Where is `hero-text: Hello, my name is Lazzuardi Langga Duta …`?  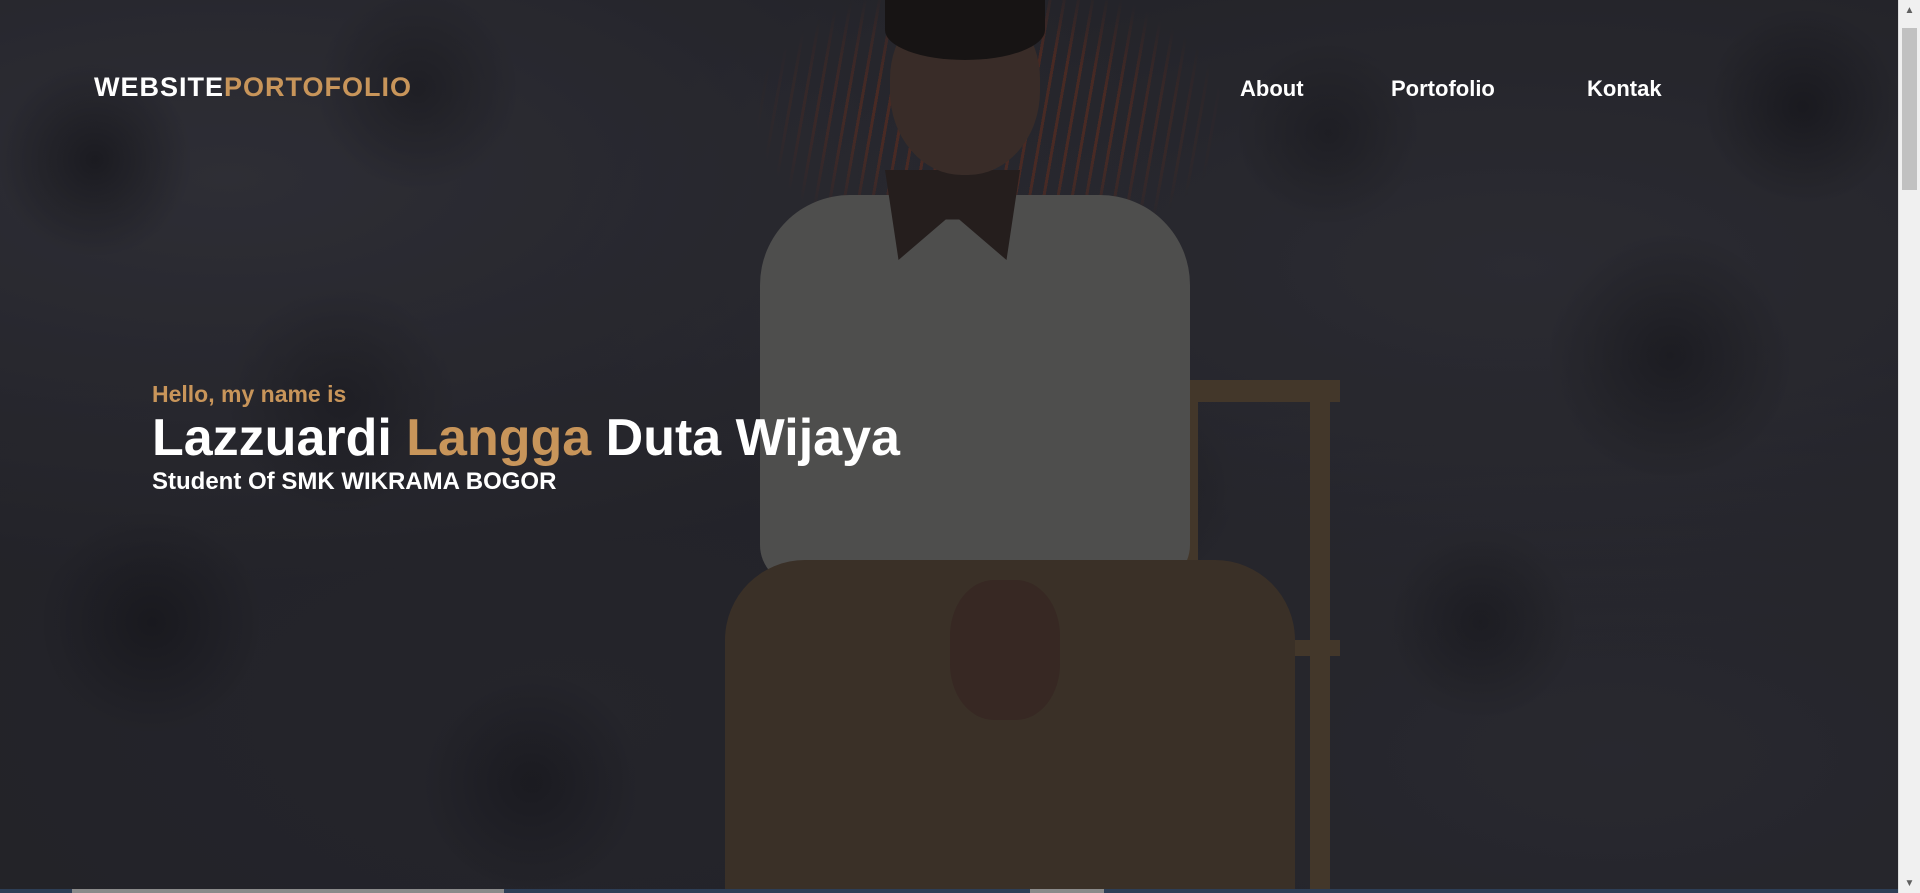 hero-text: Hello, my name is Lazzuardi Langga Duta … is located at coordinates (526, 438).